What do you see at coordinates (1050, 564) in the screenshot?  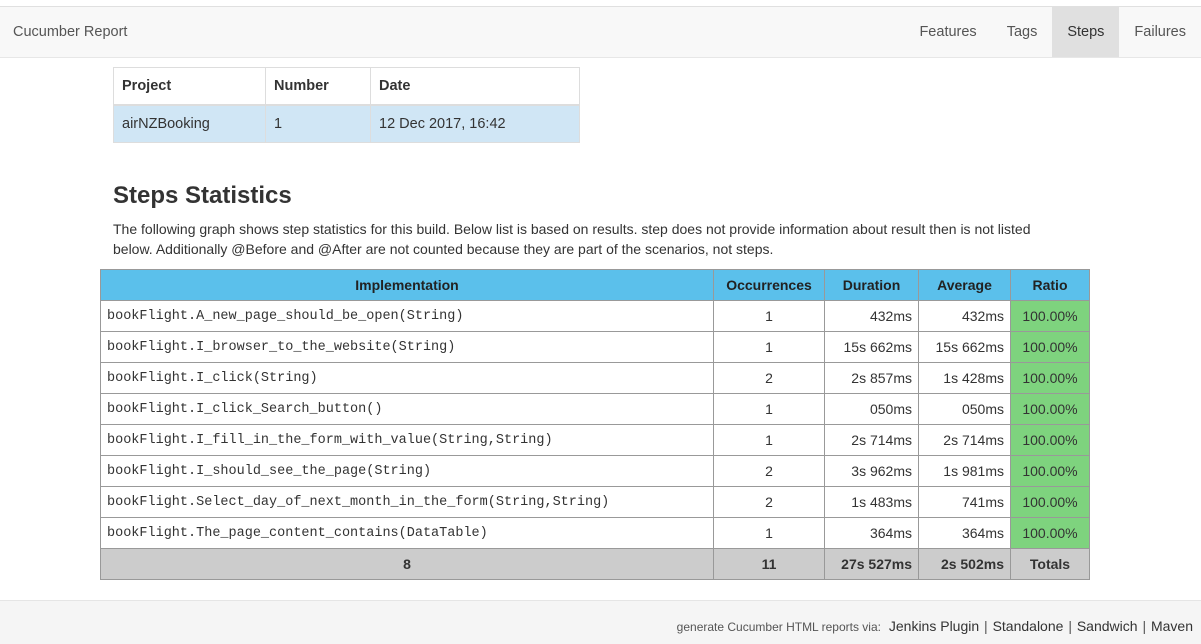 I see `totals-label: Totals` at bounding box center [1050, 564].